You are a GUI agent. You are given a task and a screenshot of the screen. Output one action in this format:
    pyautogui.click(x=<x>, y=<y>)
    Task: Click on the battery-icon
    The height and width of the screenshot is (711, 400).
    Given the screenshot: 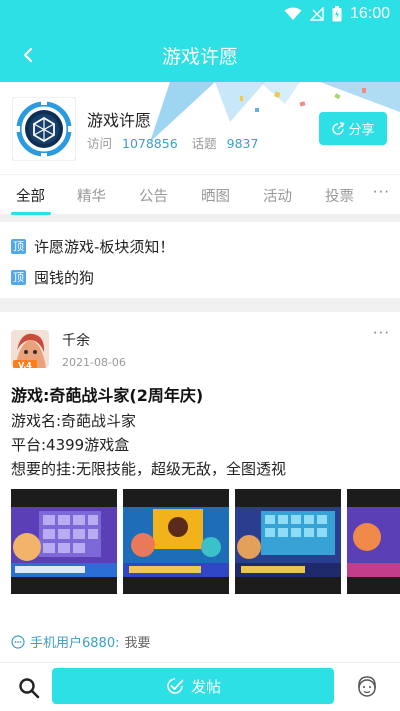 What is the action you would take?
    pyautogui.click(x=337, y=14)
    